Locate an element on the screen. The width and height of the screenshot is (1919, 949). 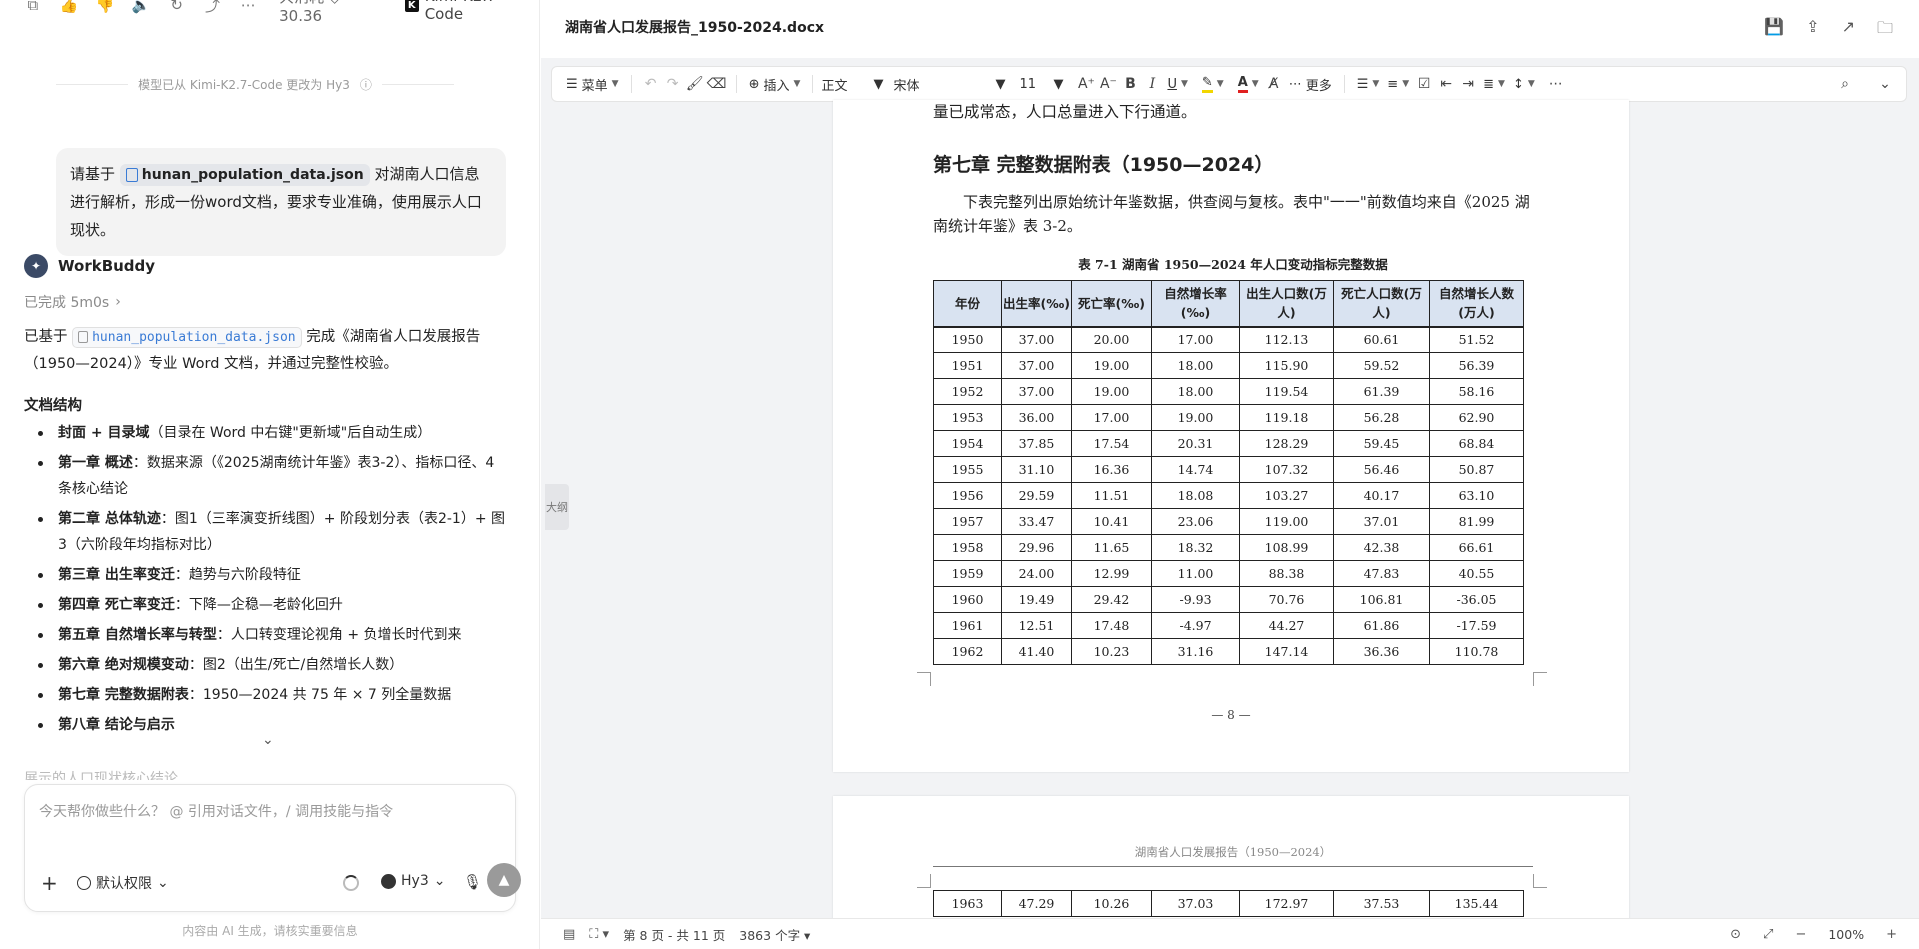
overflow-icon: ⋯ is located at coordinates (1556, 84).